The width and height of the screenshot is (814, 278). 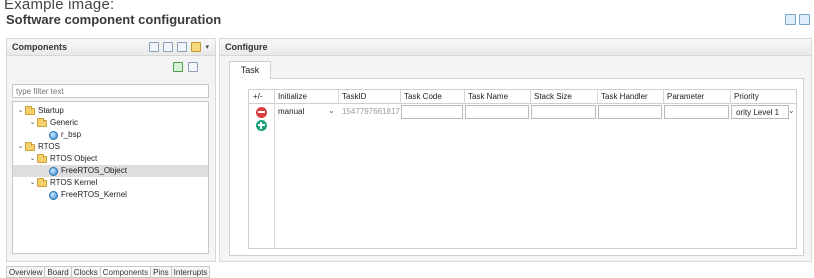 What do you see at coordinates (111, 47) in the screenshot?
I see `components-header: Components ▾` at bounding box center [111, 47].